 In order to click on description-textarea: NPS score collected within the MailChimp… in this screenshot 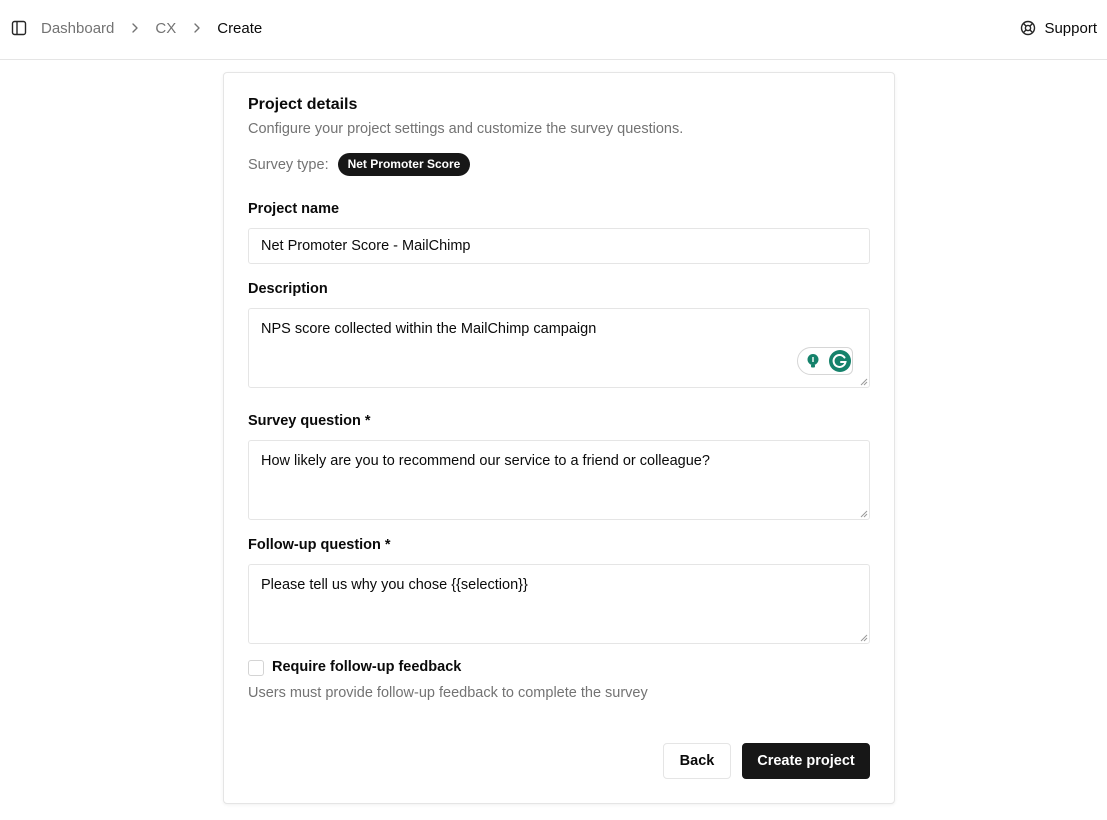, I will do `click(559, 348)`.